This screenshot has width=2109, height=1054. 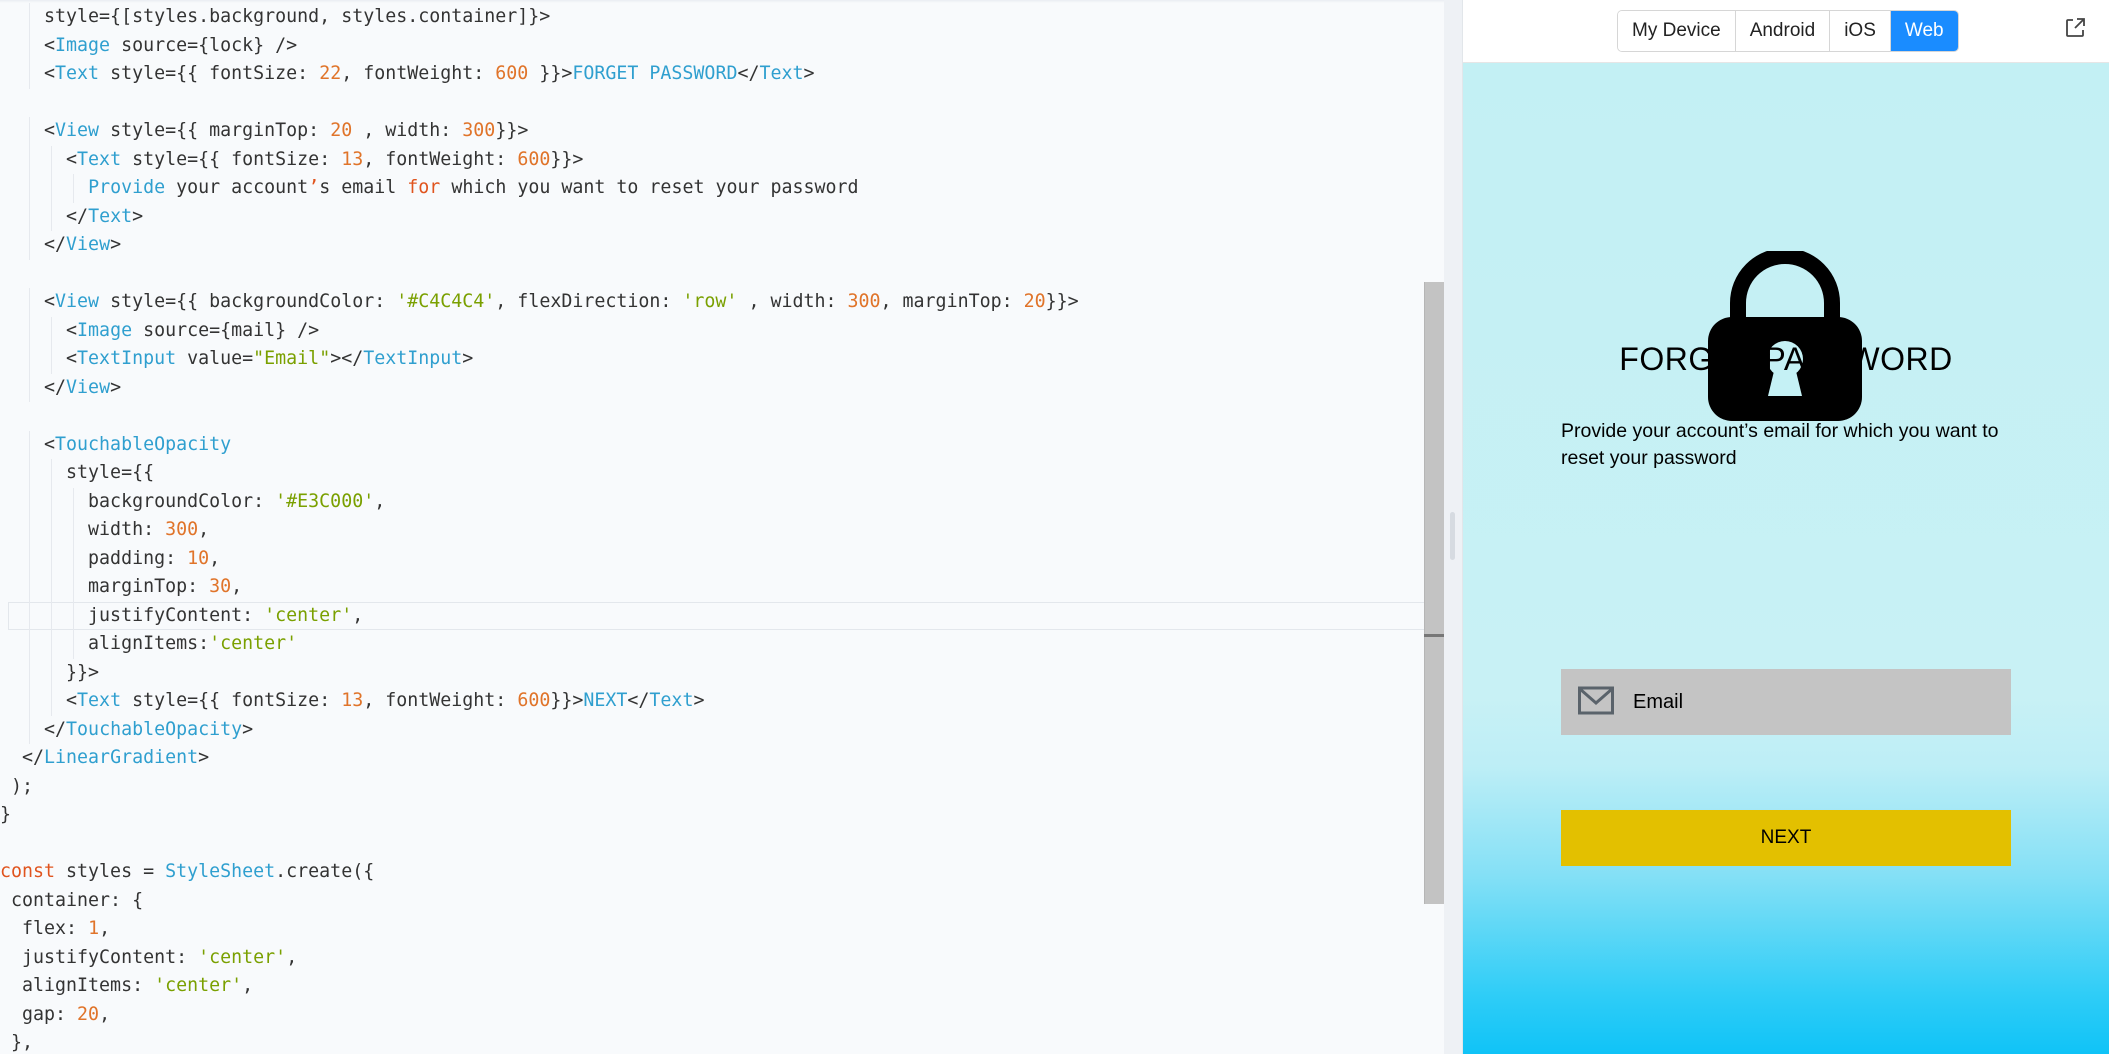 I want to click on tab-android: Android, so click(x=1783, y=31).